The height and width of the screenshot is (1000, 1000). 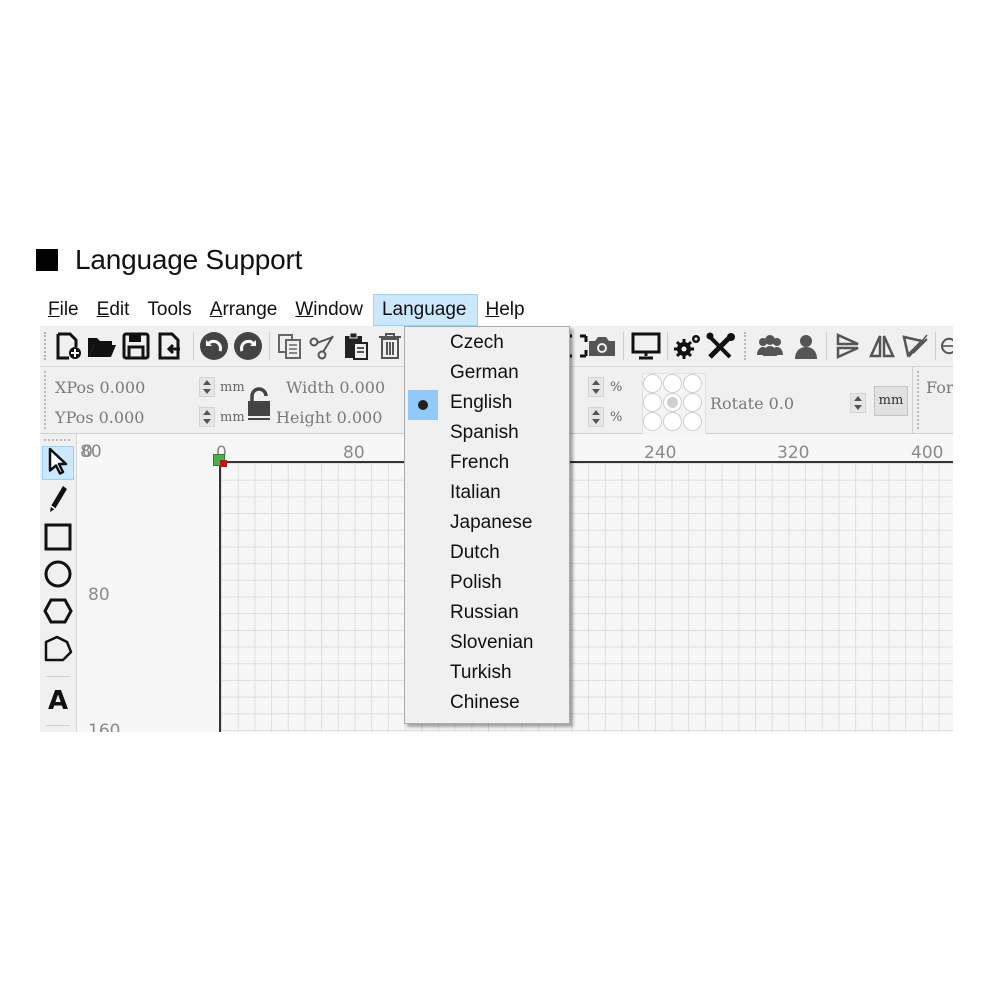 I want to click on menu-arrange: Arrange, so click(x=245, y=310).